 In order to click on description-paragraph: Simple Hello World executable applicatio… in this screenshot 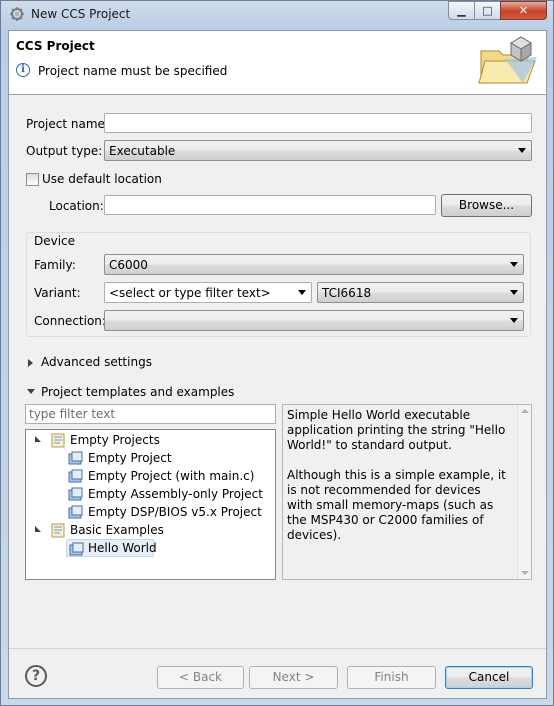, I will do `click(396, 430)`.